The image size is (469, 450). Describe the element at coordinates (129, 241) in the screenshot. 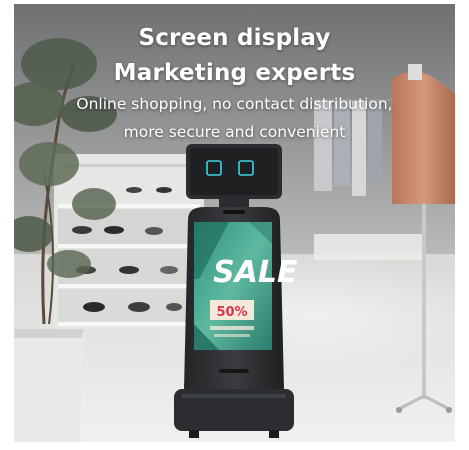

I see `shoe-shelf` at that location.